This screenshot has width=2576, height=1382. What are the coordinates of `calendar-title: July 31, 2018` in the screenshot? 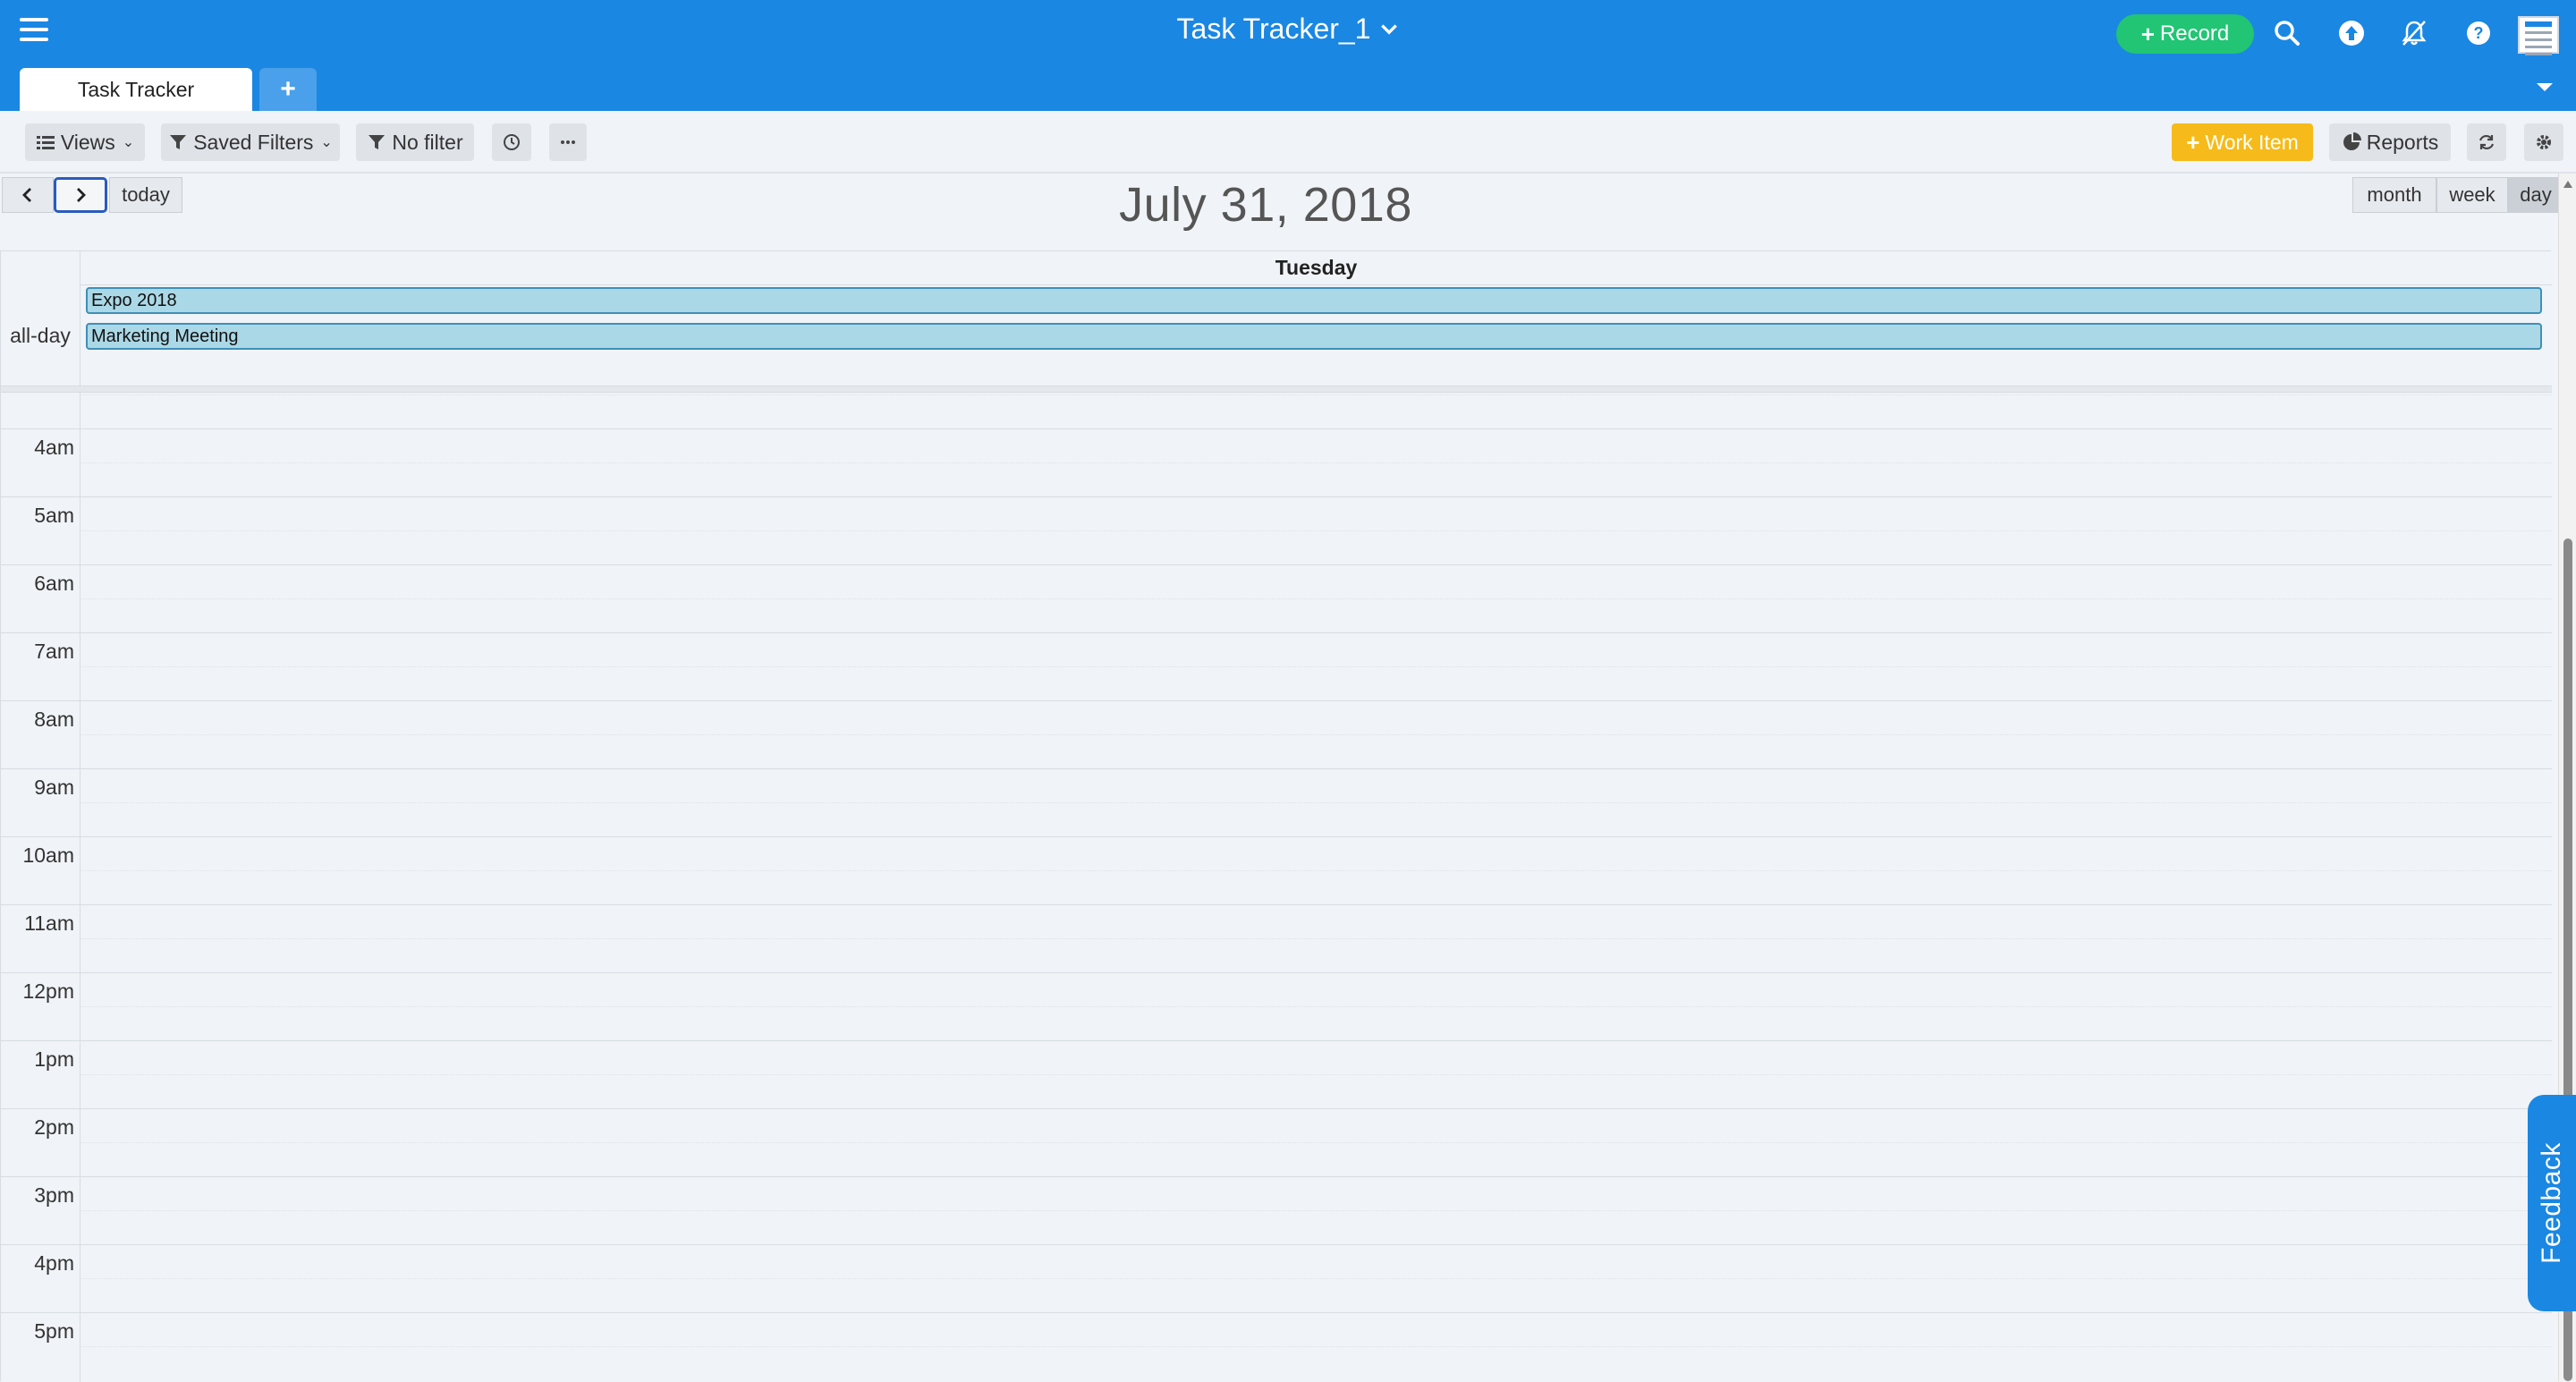 It's located at (1265, 205).